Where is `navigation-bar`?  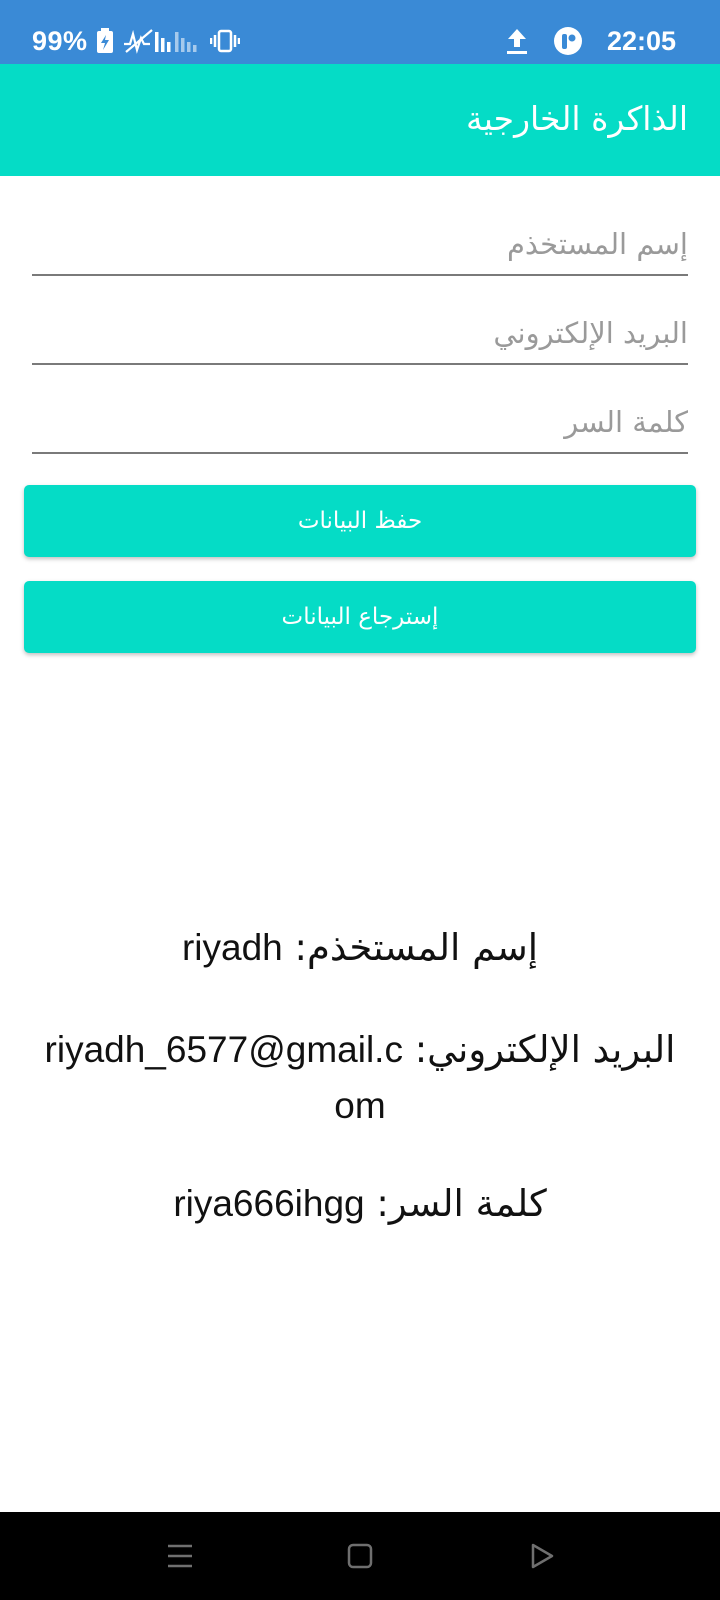 navigation-bar is located at coordinates (360, 1556).